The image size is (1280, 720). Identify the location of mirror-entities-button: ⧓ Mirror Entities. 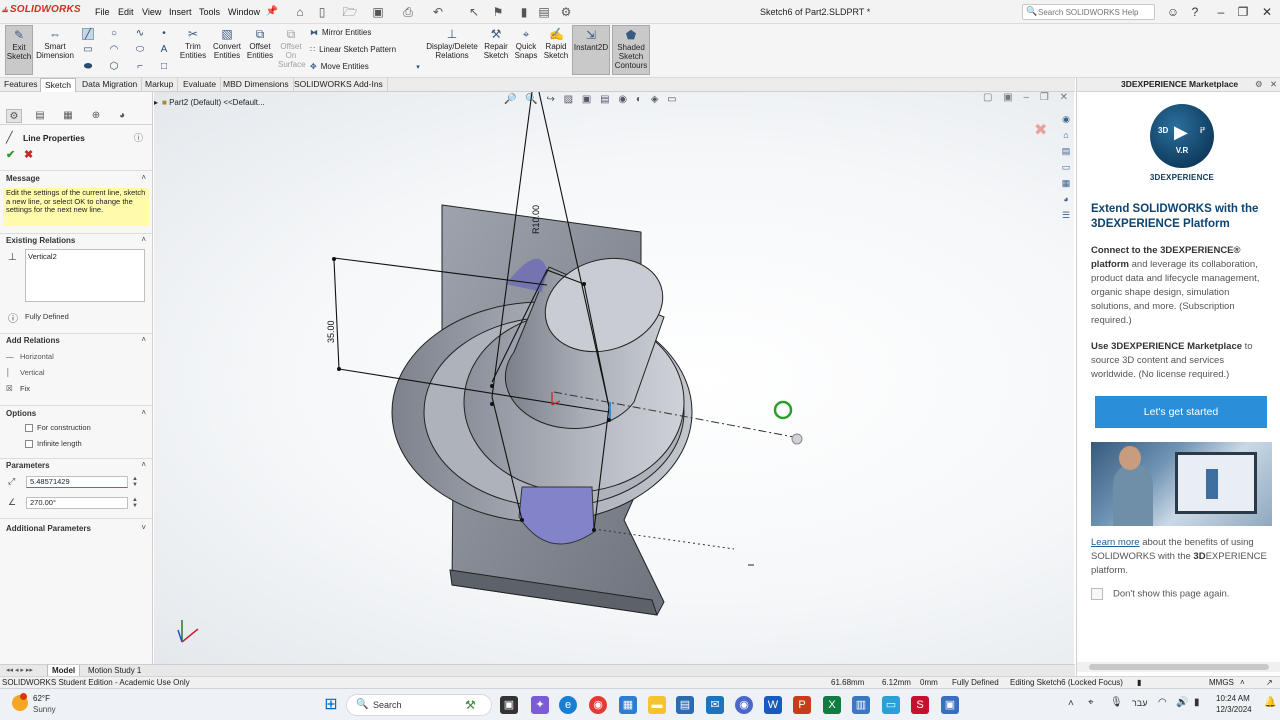
(340, 32).